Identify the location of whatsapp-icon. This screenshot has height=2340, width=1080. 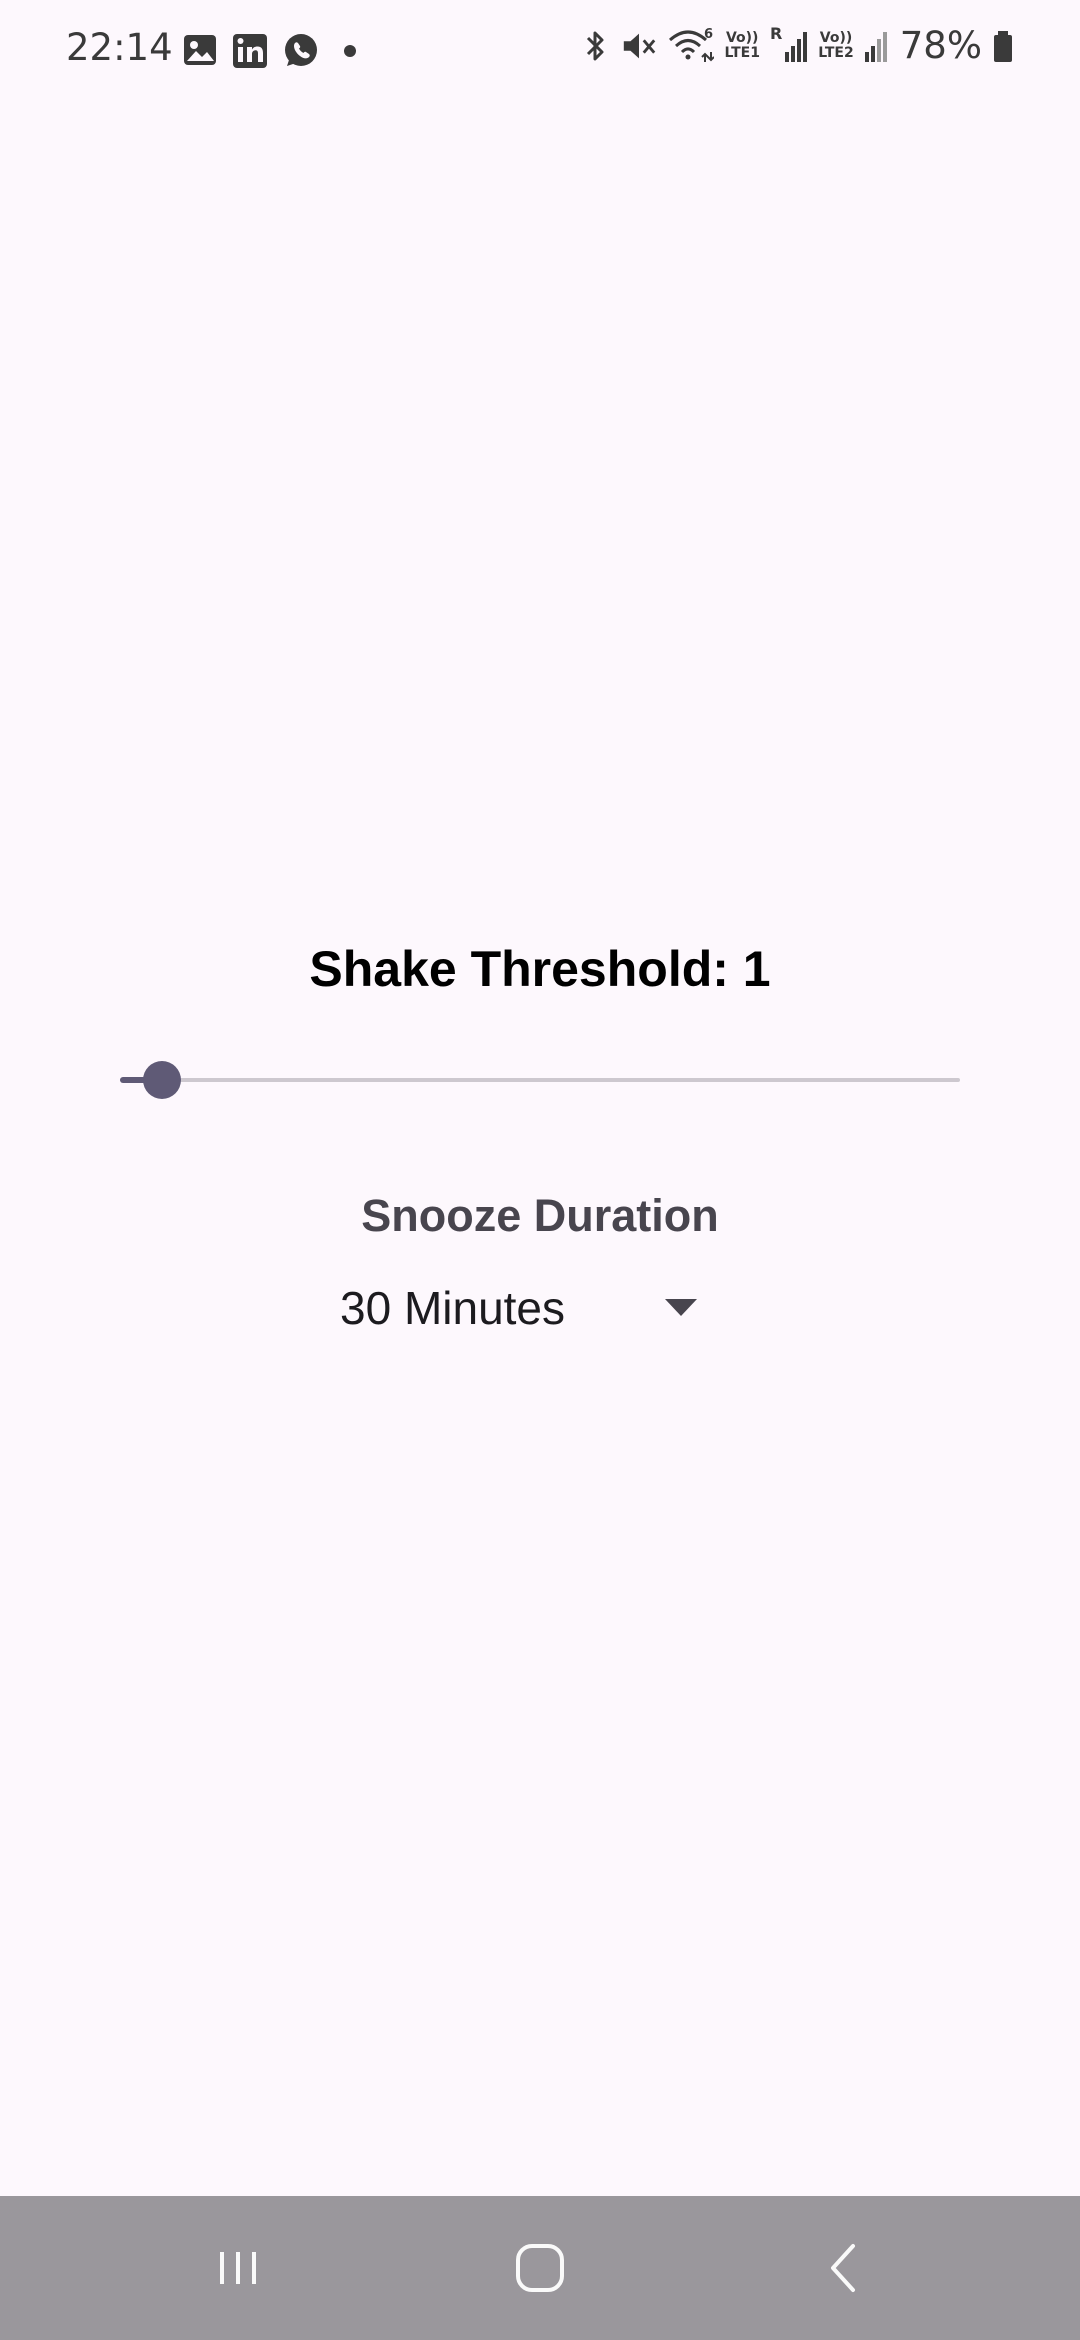
(301, 50).